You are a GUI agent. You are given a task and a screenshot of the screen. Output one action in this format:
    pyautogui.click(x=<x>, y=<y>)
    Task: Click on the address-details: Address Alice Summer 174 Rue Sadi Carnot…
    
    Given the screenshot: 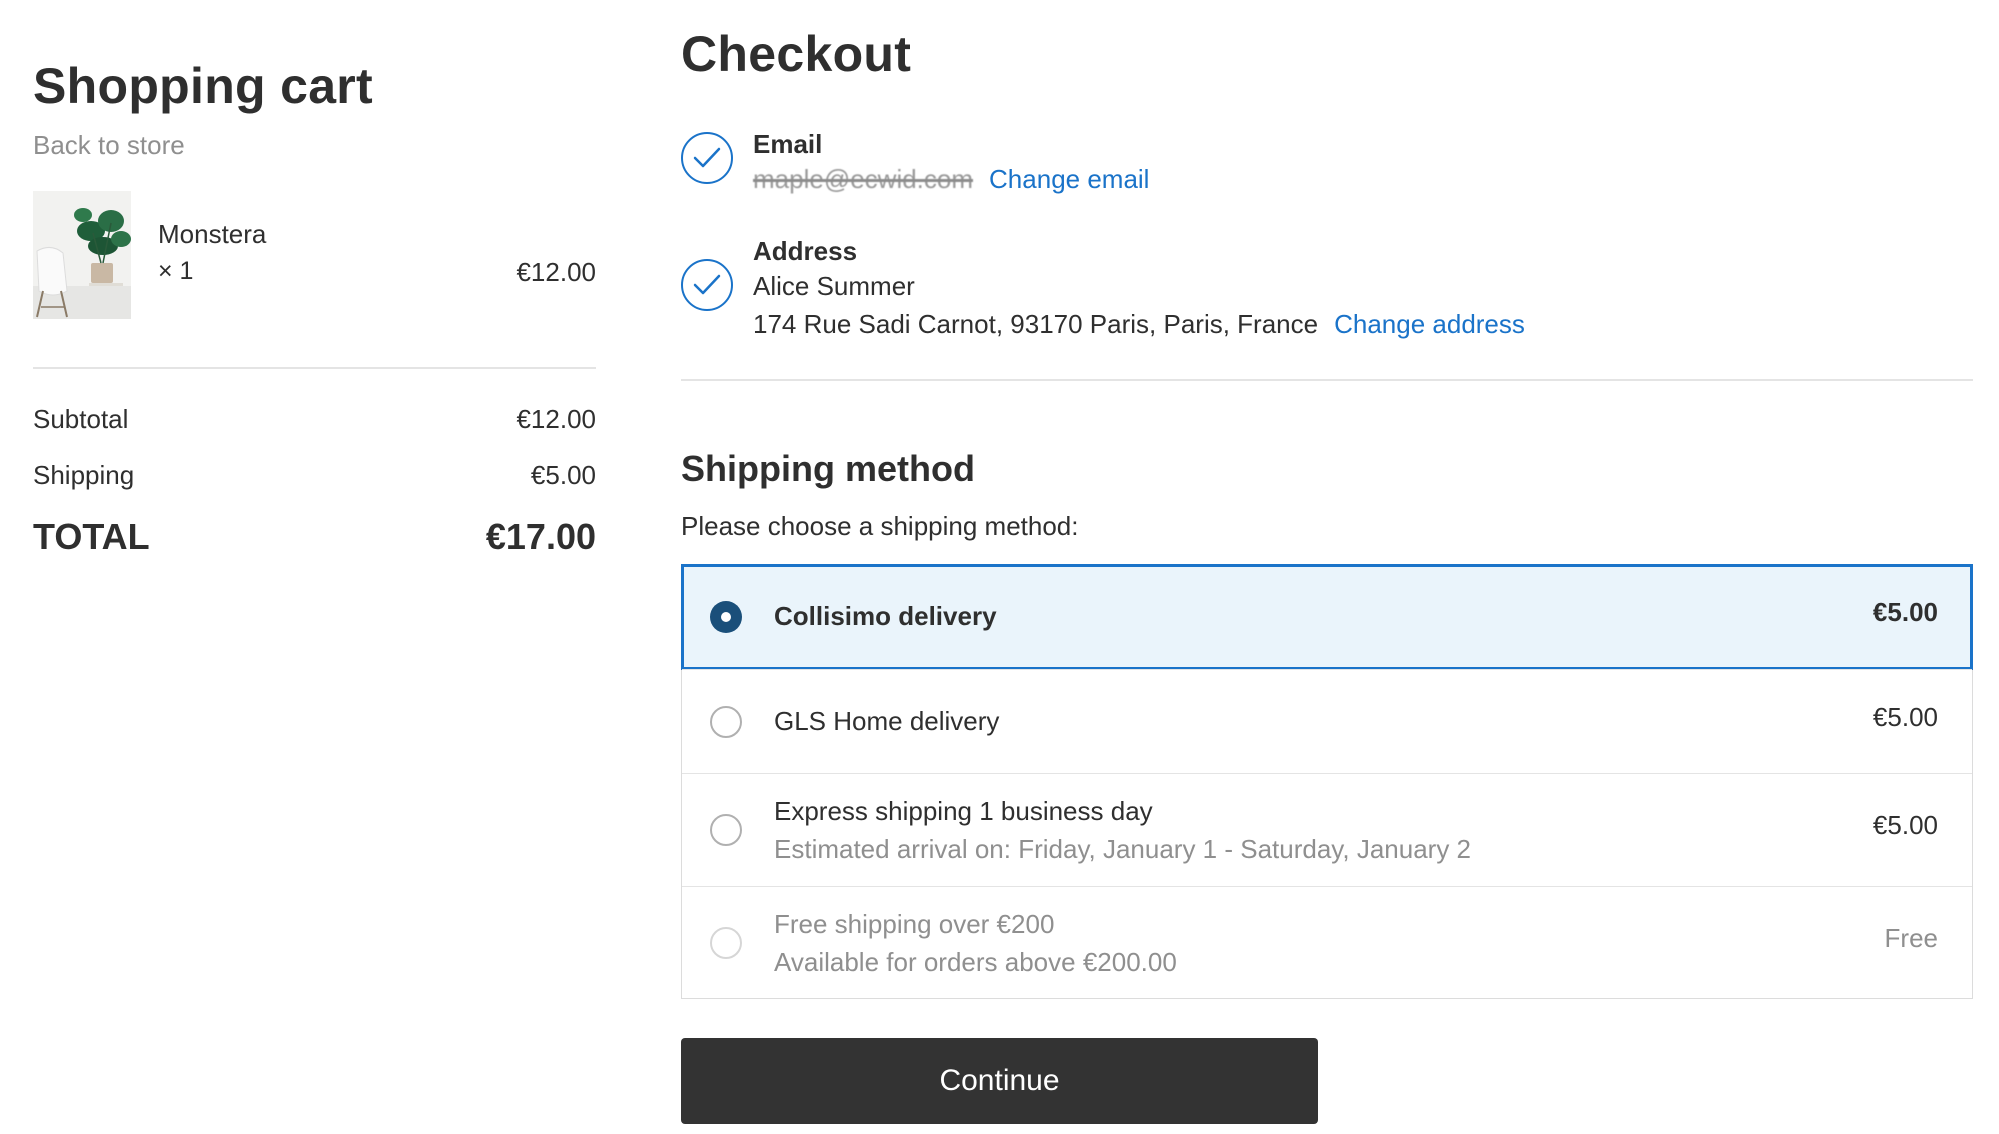 What is the action you would take?
    pyautogui.click(x=1139, y=289)
    